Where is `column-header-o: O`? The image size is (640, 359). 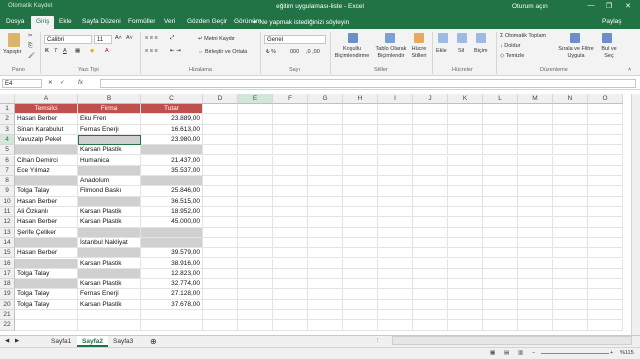
column-header-o: O is located at coordinates (605, 99).